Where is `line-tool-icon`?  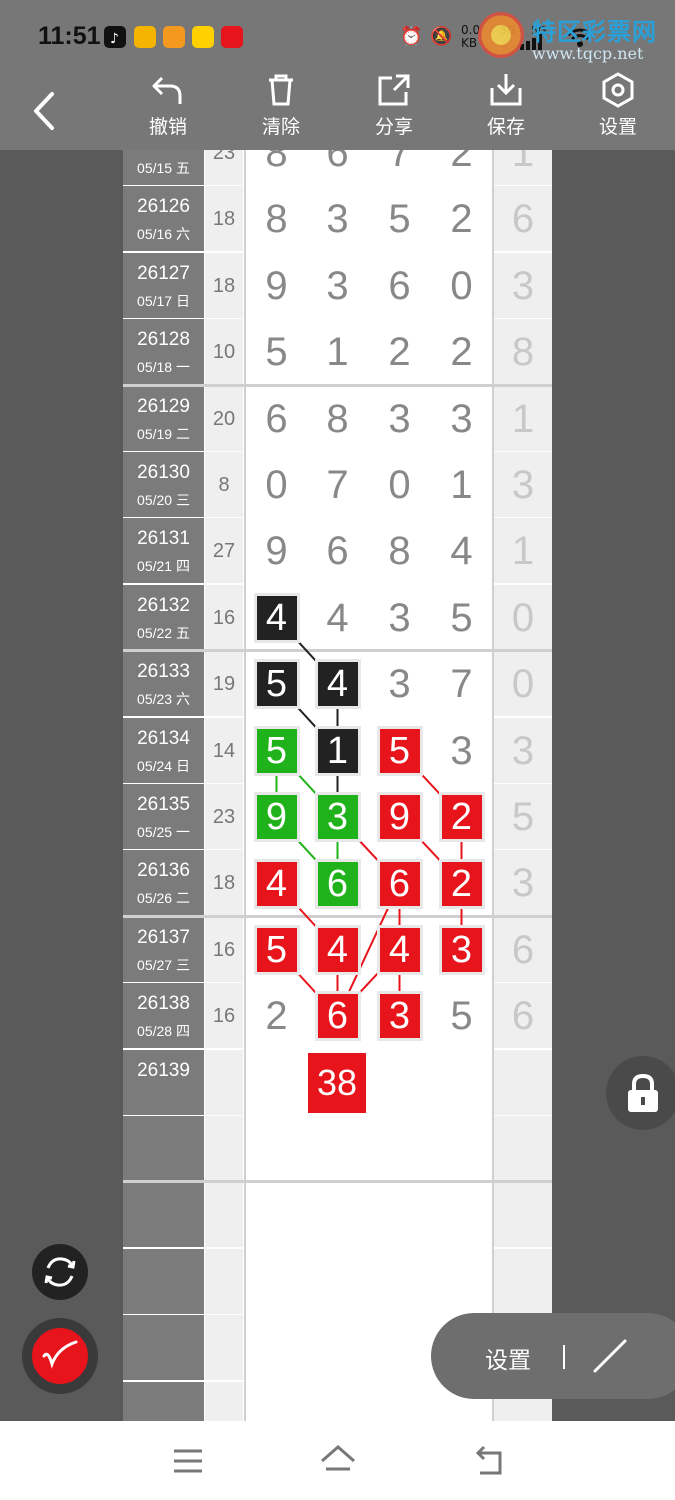 line-tool-icon is located at coordinates (611, 1355).